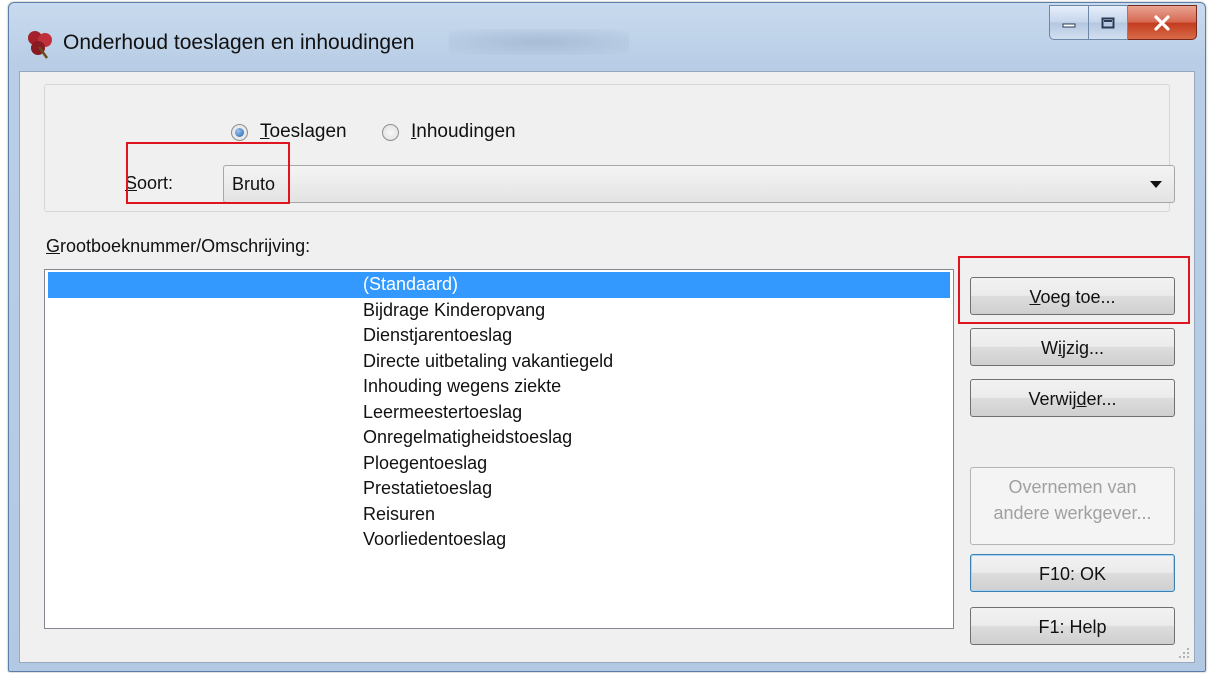 Image resolution: width=1213 pixels, height=673 pixels. I want to click on copy-button-line1: Overnemen van, so click(1072, 487).